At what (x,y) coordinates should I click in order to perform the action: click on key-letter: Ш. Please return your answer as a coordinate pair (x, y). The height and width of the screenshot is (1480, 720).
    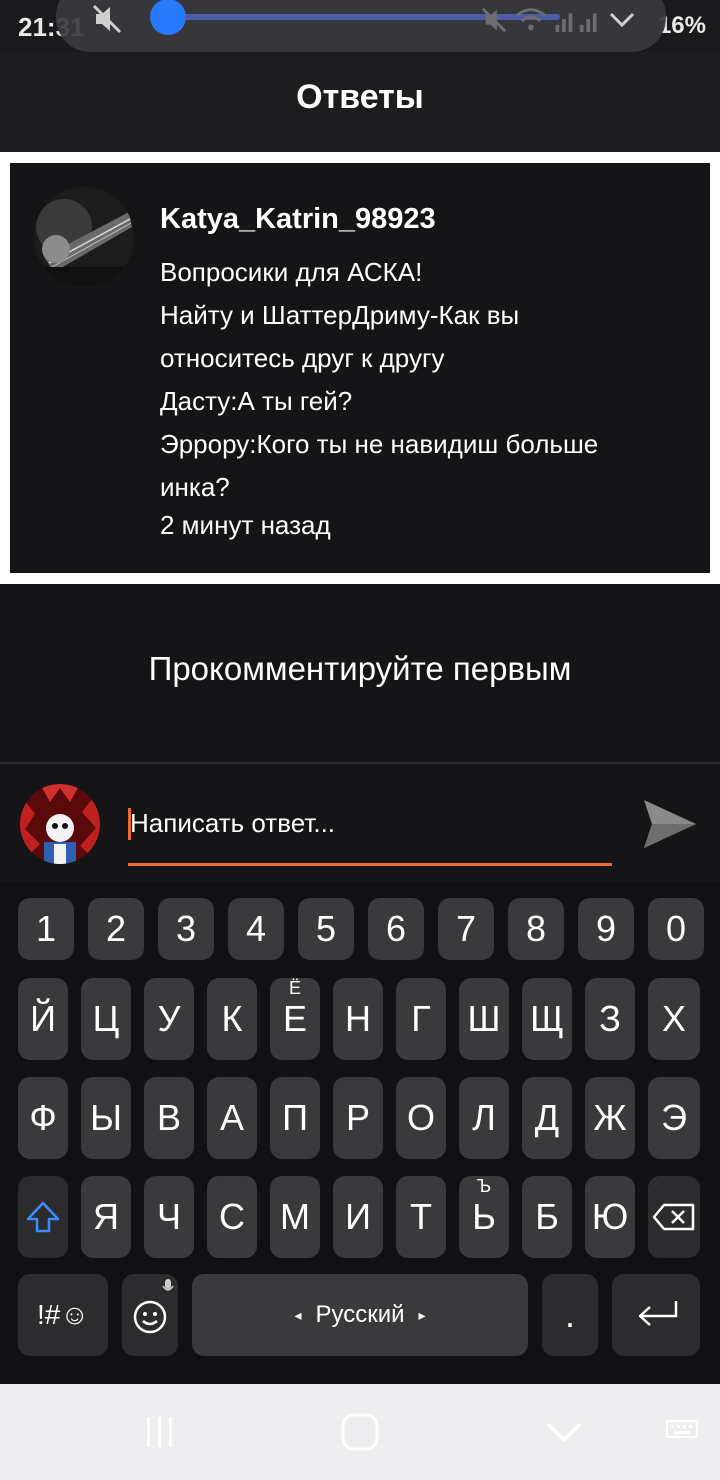
    Looking at the image, I should click on (484, 1019).